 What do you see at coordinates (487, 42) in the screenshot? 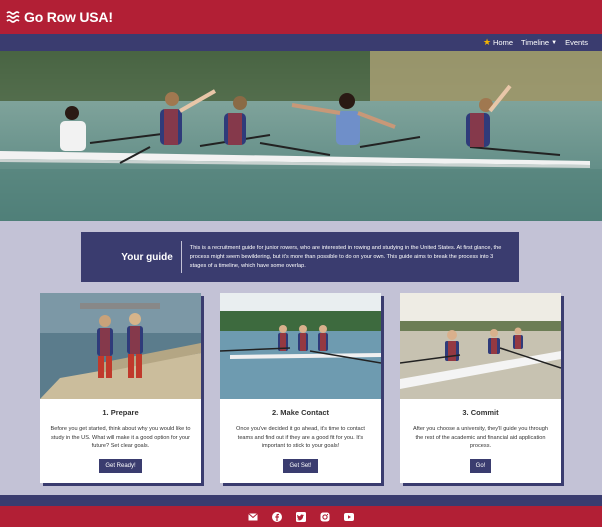
I see `star-icon: ★` at bounding box center [487, 42].